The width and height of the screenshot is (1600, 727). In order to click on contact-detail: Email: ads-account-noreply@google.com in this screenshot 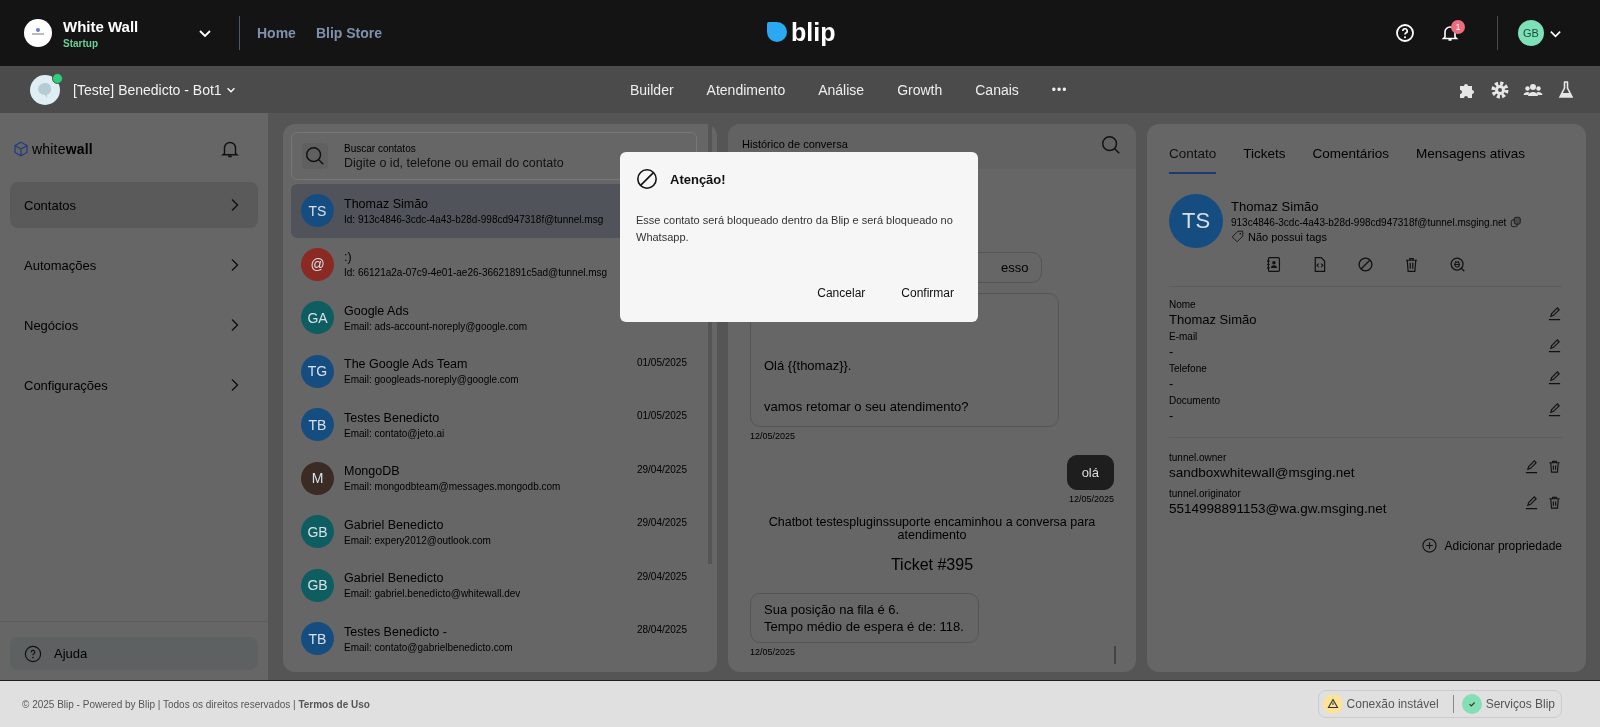, I will do `click(436, 326)`.